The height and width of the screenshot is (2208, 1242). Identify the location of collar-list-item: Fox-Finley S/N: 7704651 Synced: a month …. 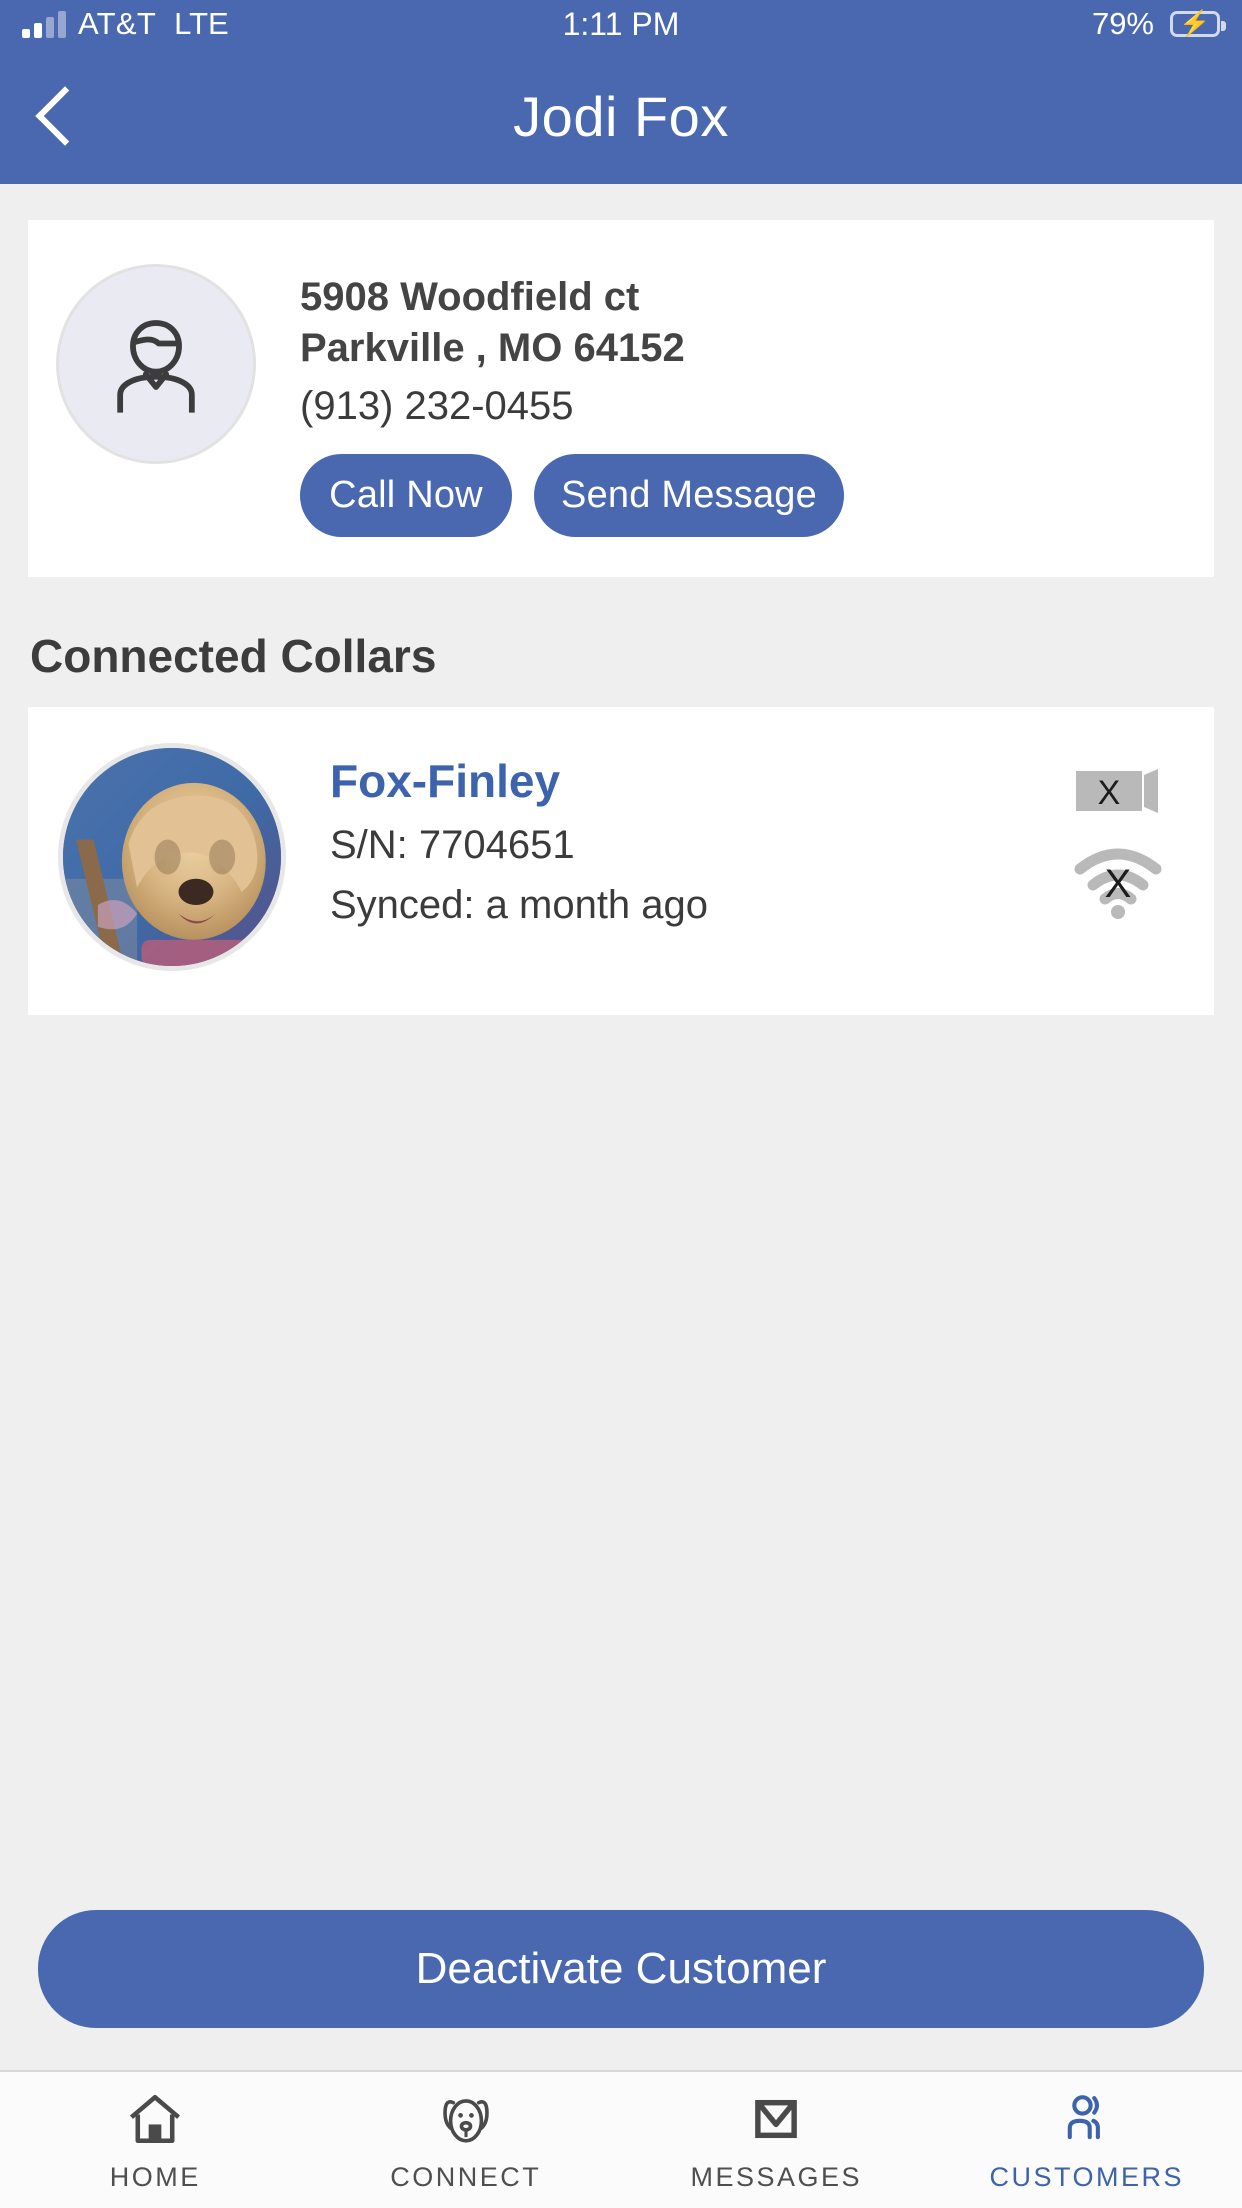
(621, 861).